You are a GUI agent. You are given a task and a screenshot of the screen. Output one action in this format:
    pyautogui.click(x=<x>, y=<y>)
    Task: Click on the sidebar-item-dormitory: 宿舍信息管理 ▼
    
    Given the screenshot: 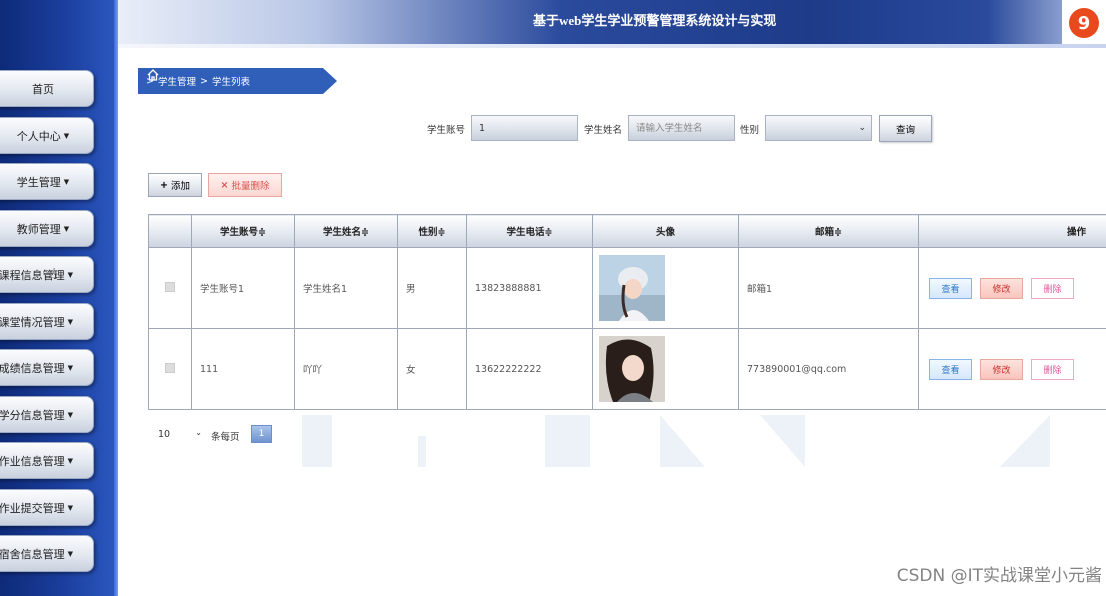 What is the action you would take?
    pyautogui.click(x=47, y=553)
    